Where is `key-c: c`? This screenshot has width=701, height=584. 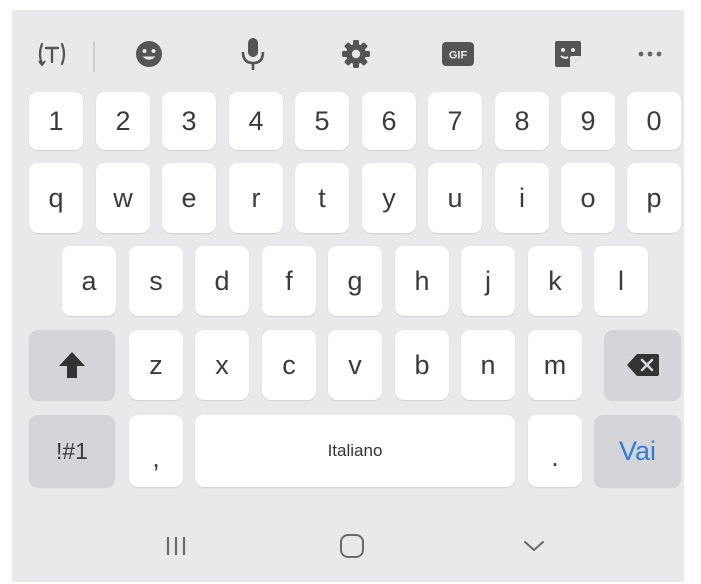
key-c: c is located at coordinates (289, 365).